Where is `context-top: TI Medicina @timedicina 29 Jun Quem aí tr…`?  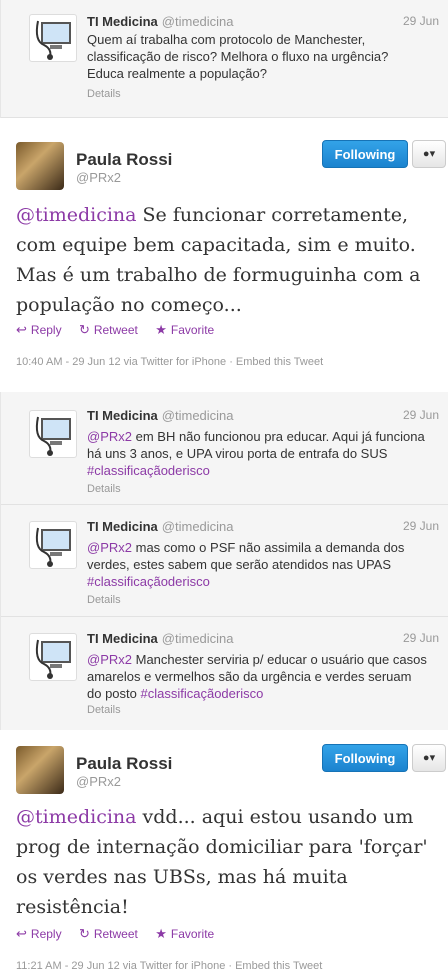 context-top: TI Medicina @timedicina 29 Jun Quem aí tr… is located at coordinates (224, 59).